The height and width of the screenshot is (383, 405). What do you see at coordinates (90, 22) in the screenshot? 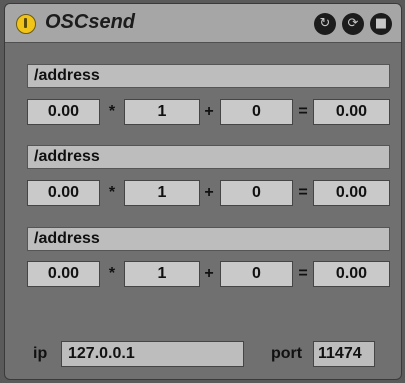
I see `device-title: OSCsend` at bounding box center [90, 22].